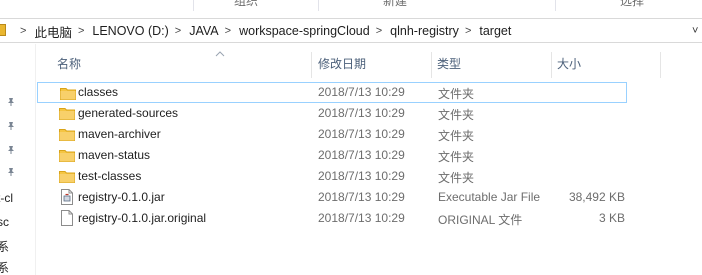 This screenshot has height=275, width=702. Describe the element at coordinates (69, 67) in the screenshot. I see `column-header-name: 名称` at that location.